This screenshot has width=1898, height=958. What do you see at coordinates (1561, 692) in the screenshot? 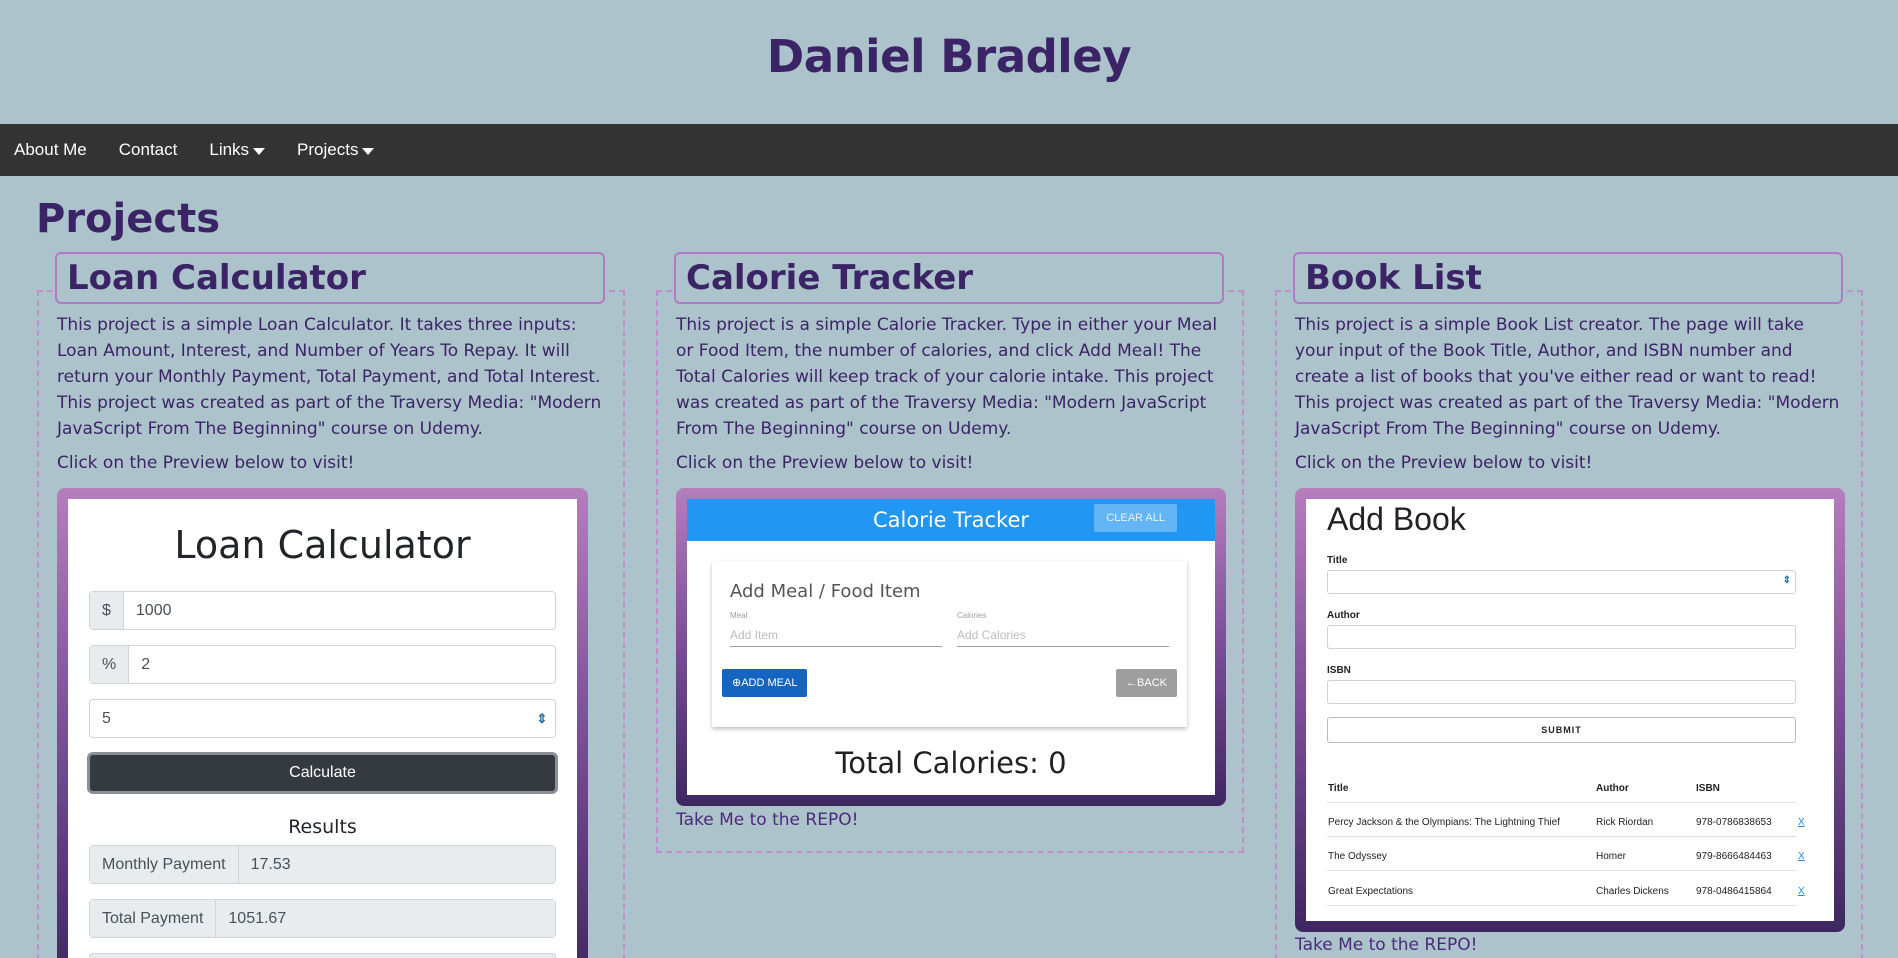
I see `isbn-input` at bounding box center [1561, 692].